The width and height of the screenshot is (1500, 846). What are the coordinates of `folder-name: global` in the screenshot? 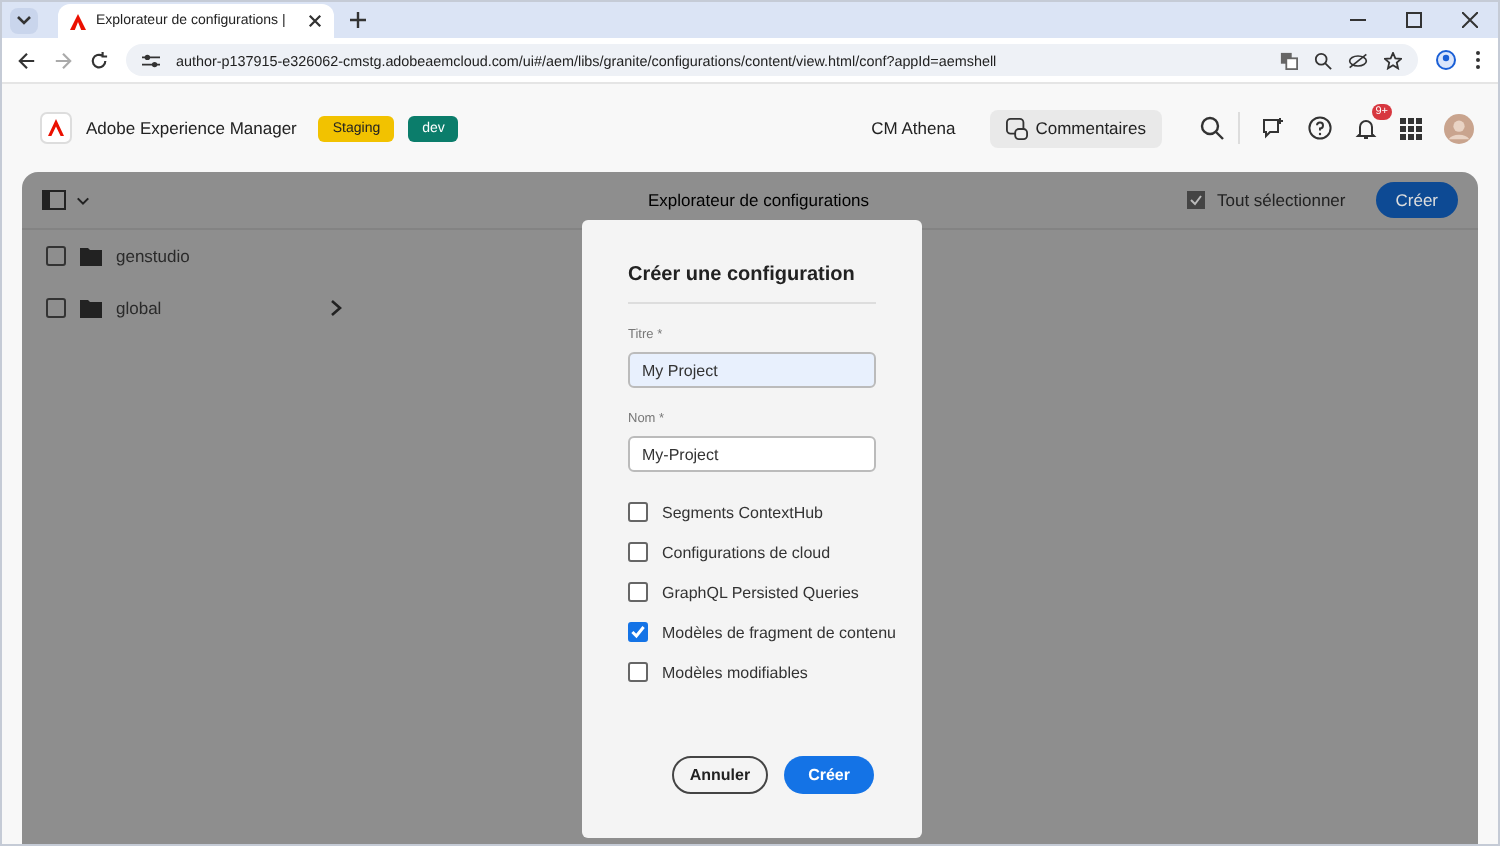 It's located at (216, 308).